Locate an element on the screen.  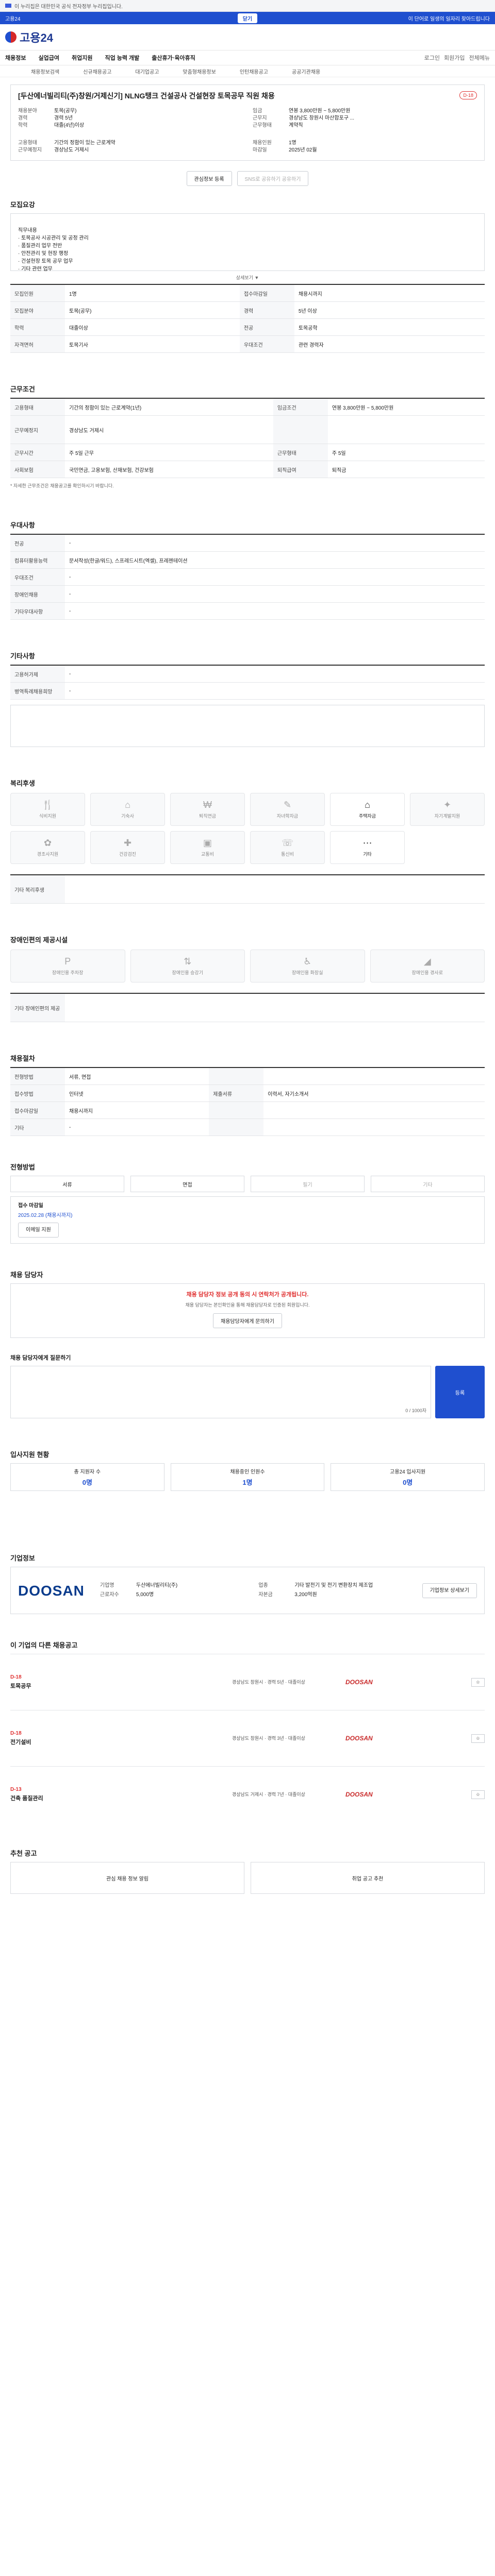
health-icon: ✚ is located at coordinates (127, 843).